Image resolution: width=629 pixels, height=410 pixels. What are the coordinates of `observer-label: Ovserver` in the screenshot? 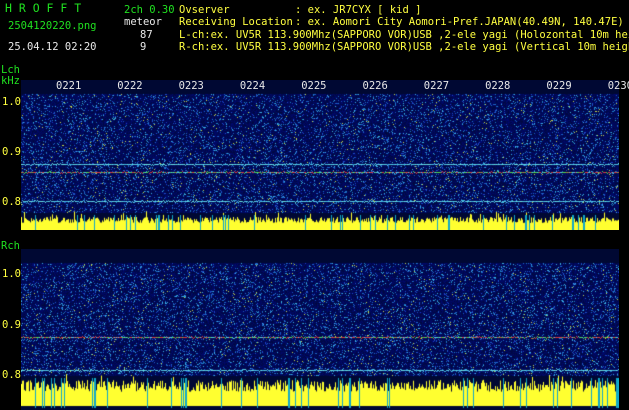 It's located at (204, 10).